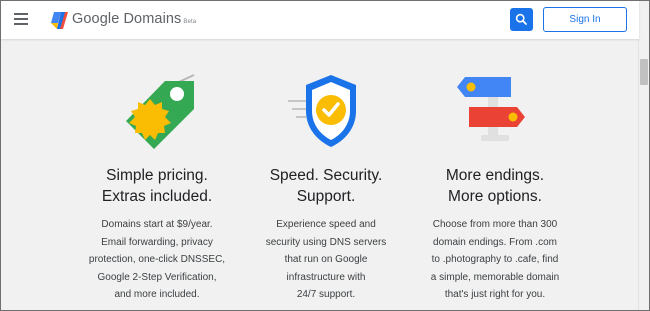  Describe the element at coordinates (157, 186) in the screenshot. I see `feature-title: Simple pricing. Extras included.` at that location.